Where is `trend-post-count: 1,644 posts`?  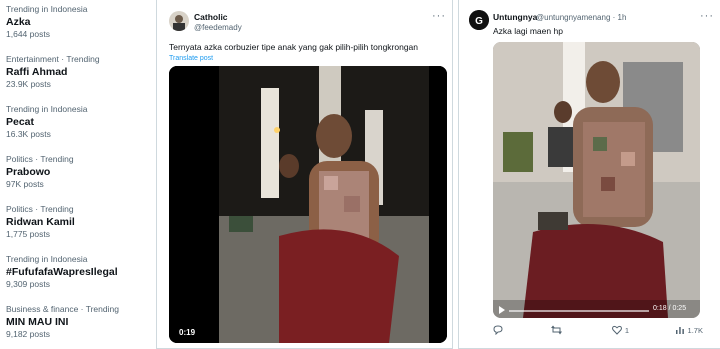 trend-post-count: 1,644 posts is located at coordinates (28, 34).